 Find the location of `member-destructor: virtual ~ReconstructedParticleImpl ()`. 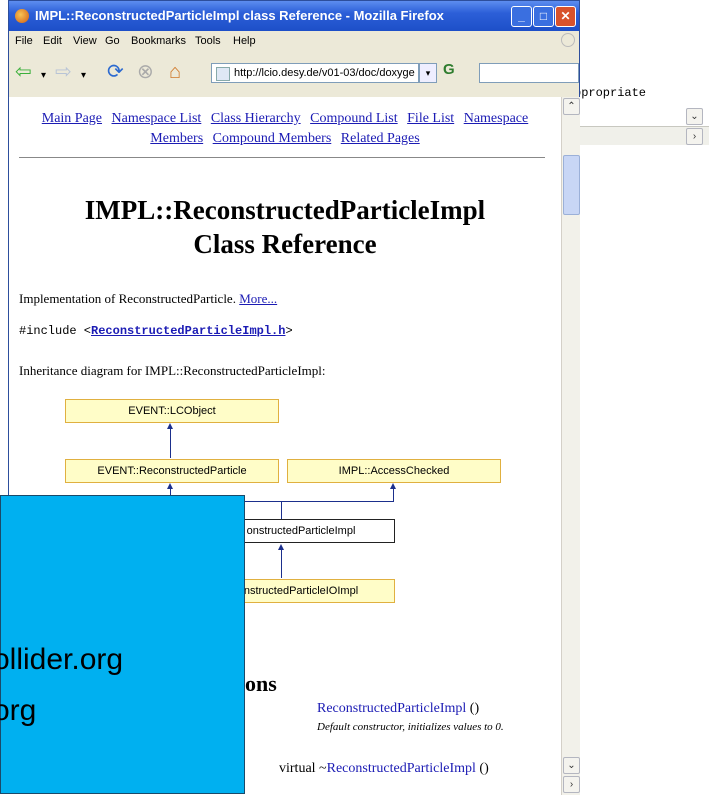

member-destructor: virtual ~ReconstructedParticleImpl () is located at coordinates (384, 769).